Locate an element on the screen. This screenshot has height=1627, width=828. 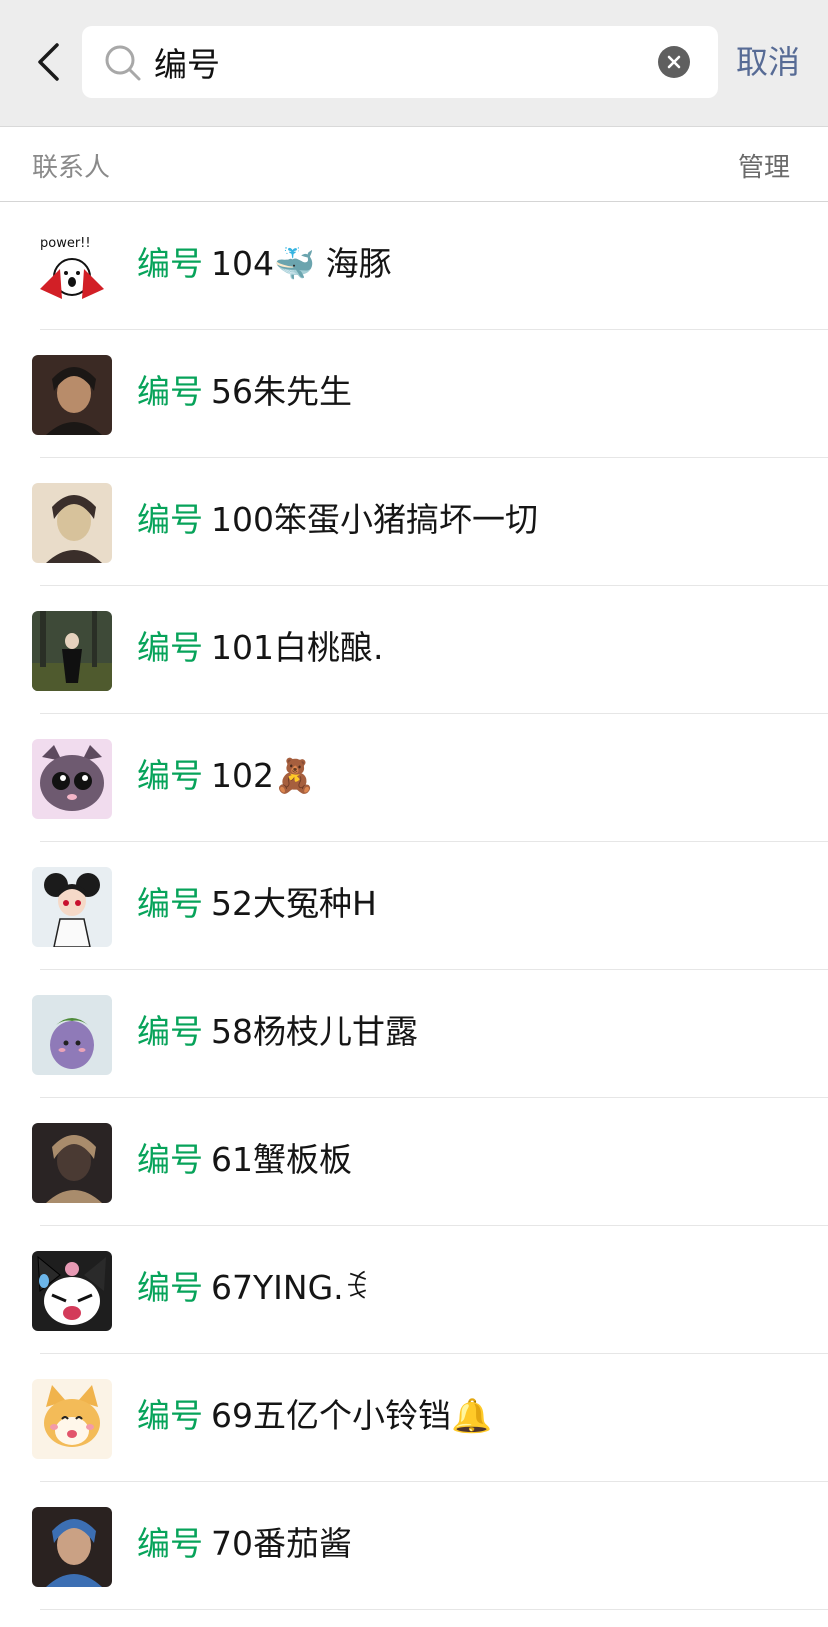
contact-row: 编号 58杨枝儿甘露 is located at coordinates (414, 1034).